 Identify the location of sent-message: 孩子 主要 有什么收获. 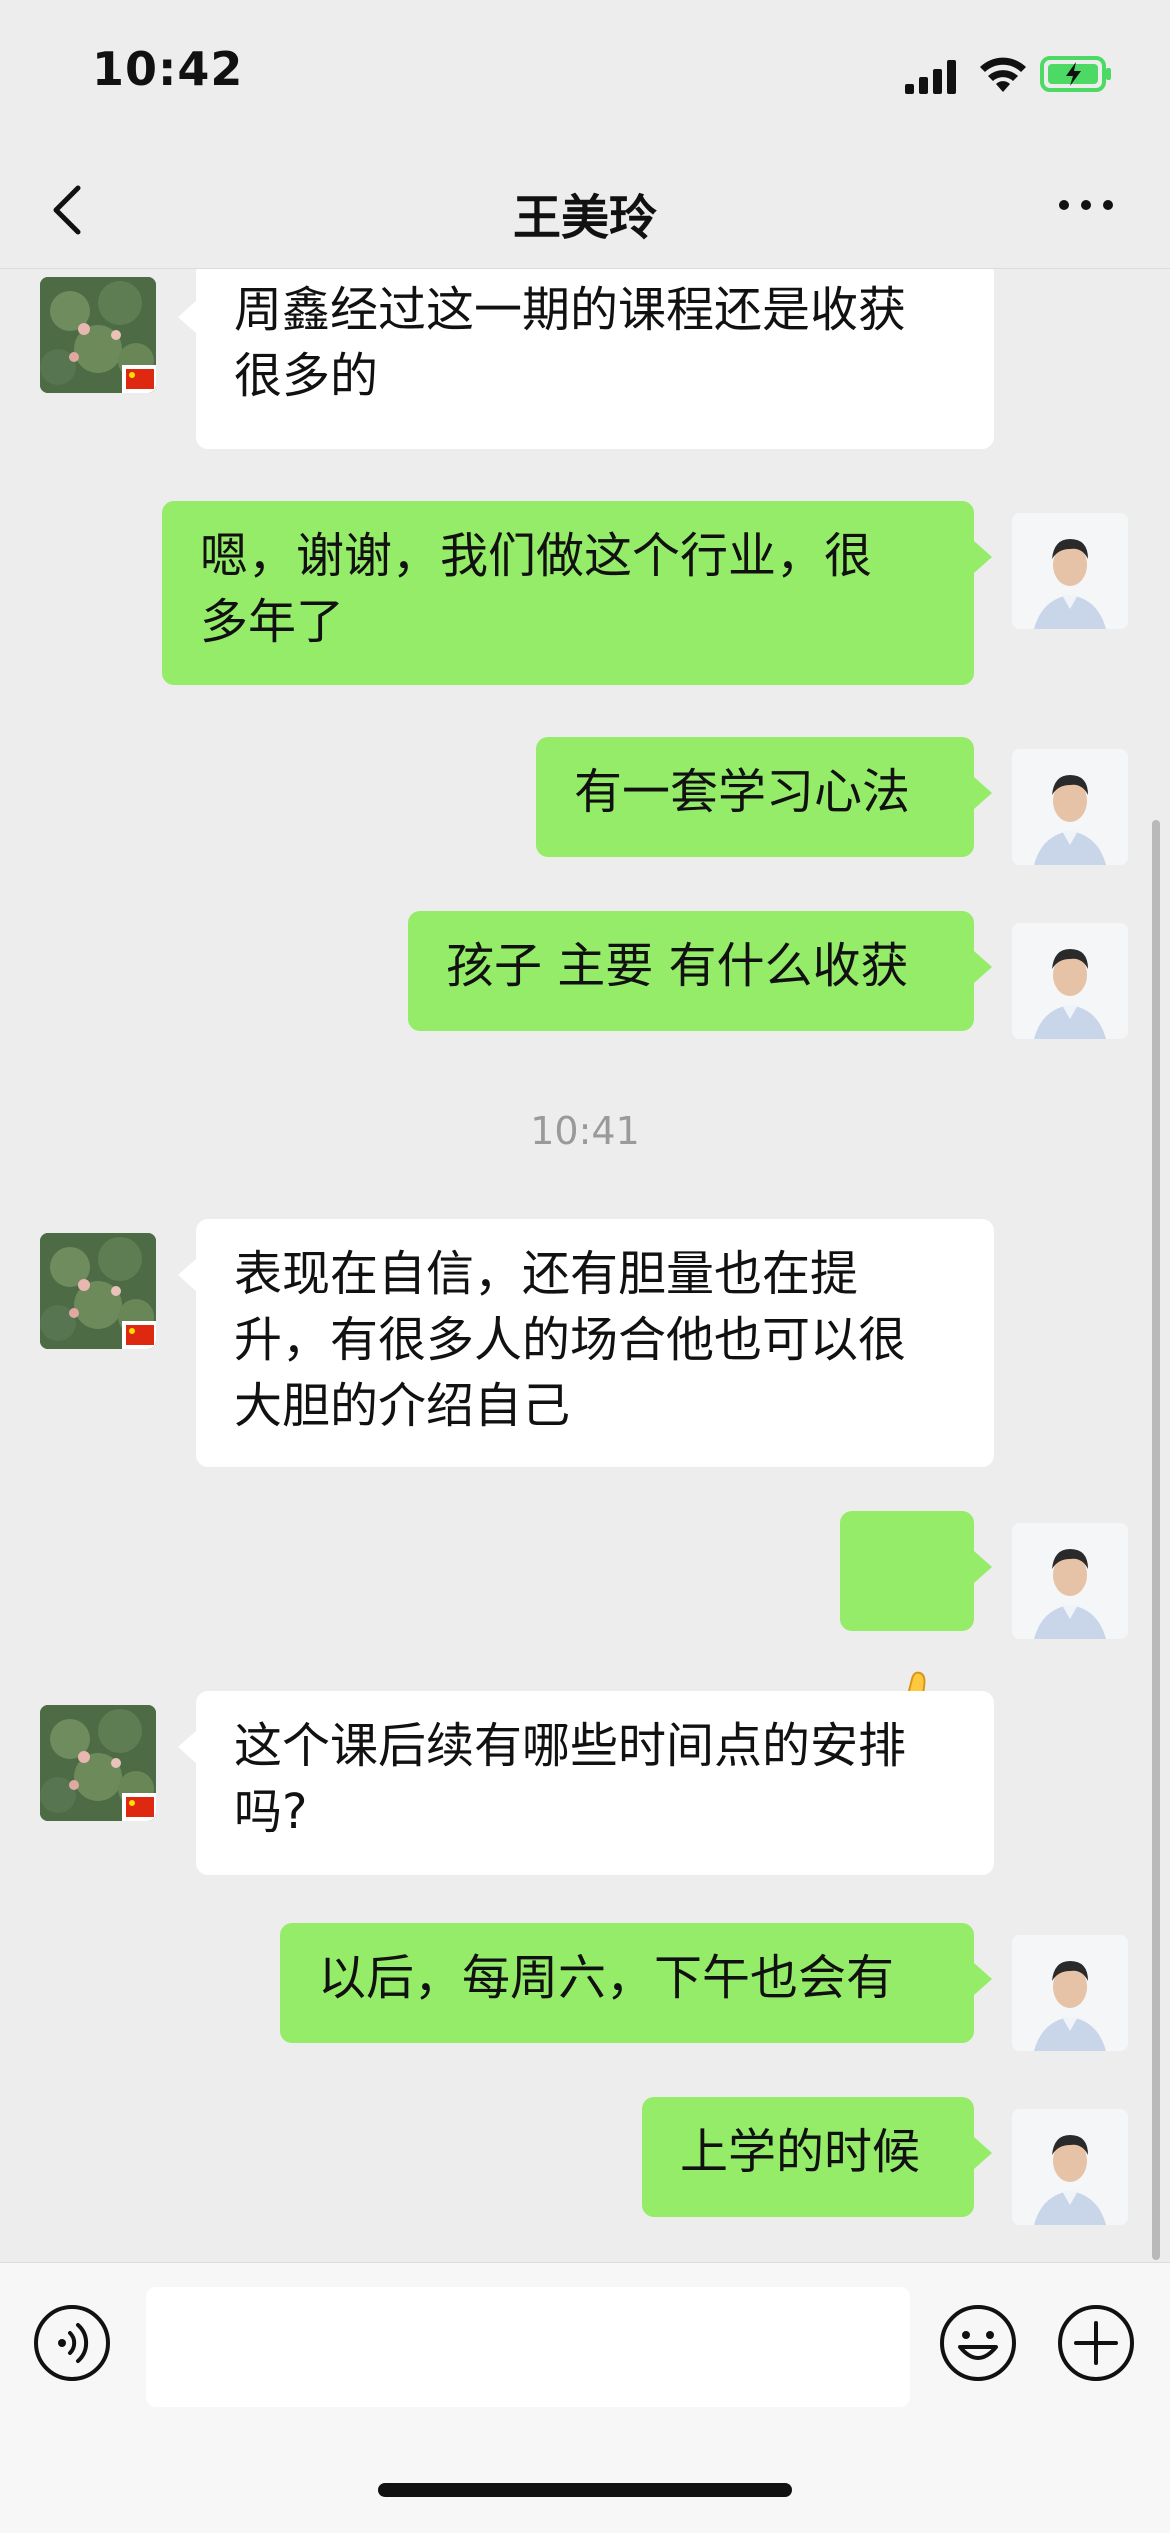
(700, 971).